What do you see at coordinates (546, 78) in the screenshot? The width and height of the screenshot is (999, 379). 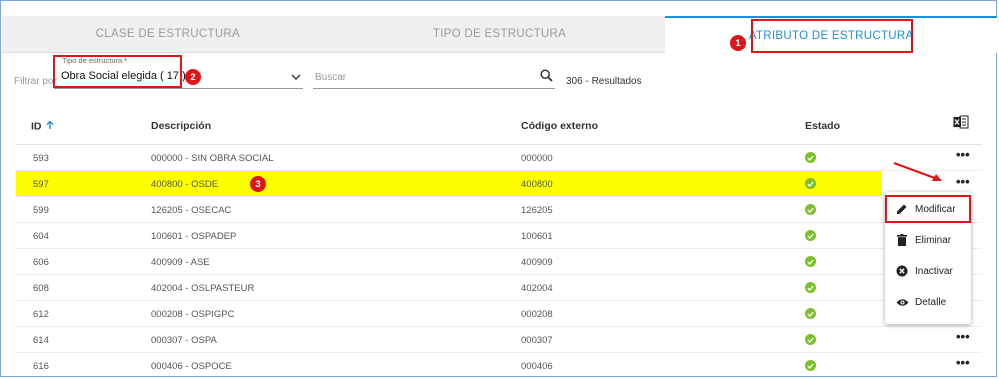 I see `search-icon` at bounding box center [546, 78].